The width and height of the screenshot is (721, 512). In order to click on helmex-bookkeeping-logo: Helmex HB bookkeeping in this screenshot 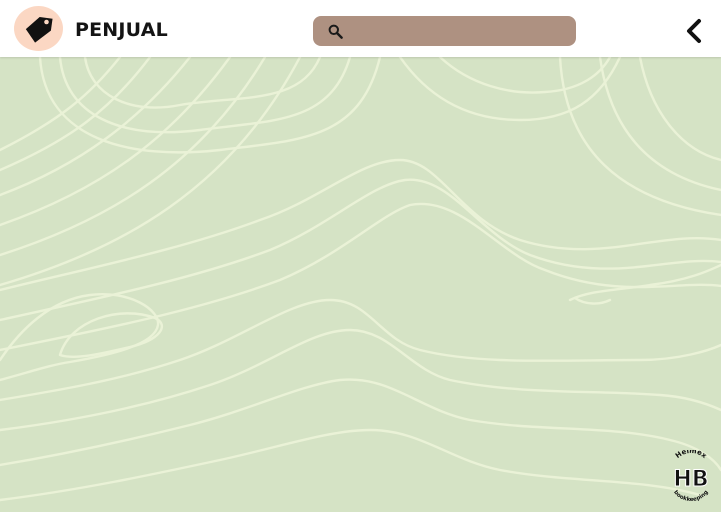, I will do `click(691, 476)`.